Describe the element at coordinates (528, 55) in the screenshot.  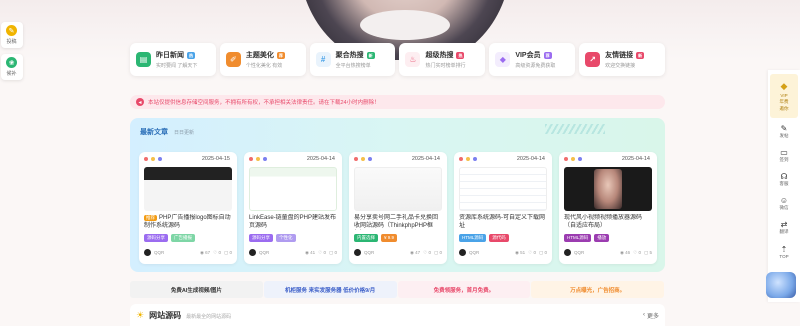
I see `nav-title: VIP会员` at that location.